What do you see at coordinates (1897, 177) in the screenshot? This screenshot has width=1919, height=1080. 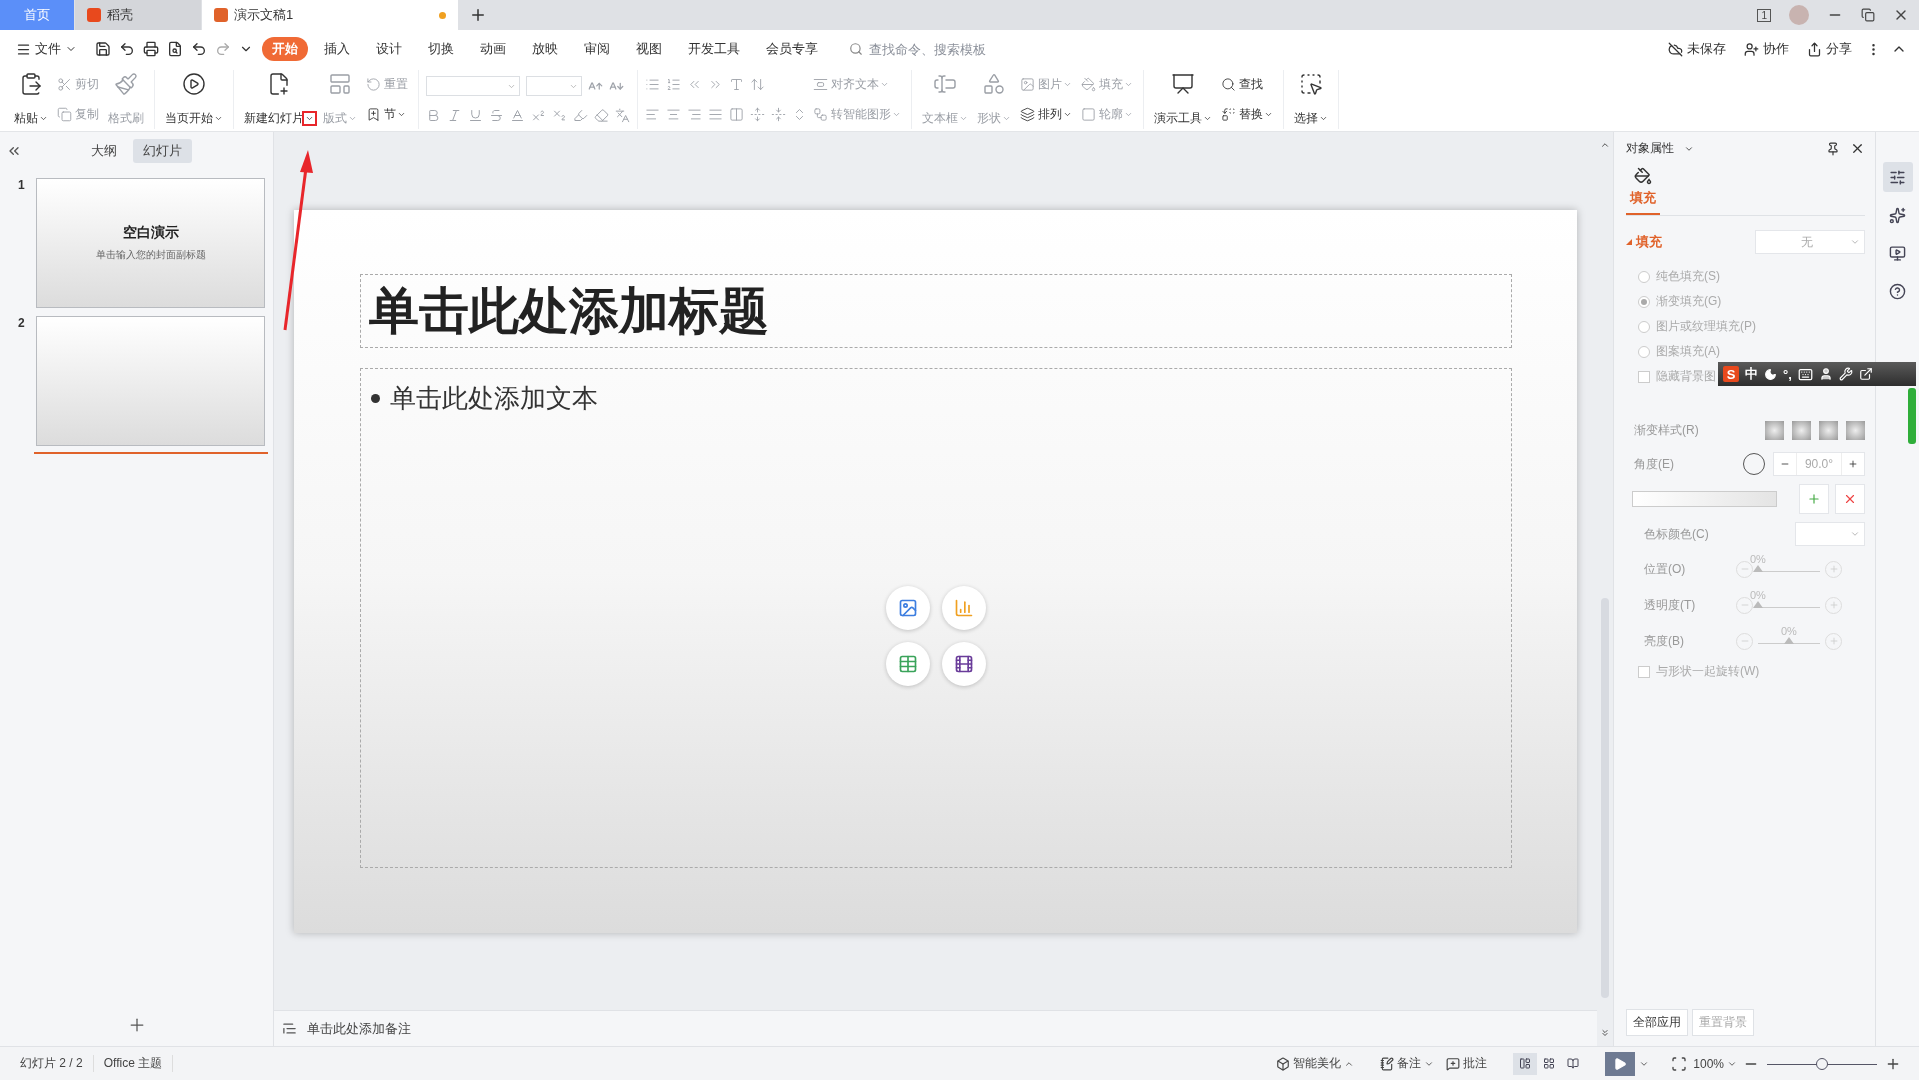 I see `sidebar-tab` at bounding box center [1897, 177].